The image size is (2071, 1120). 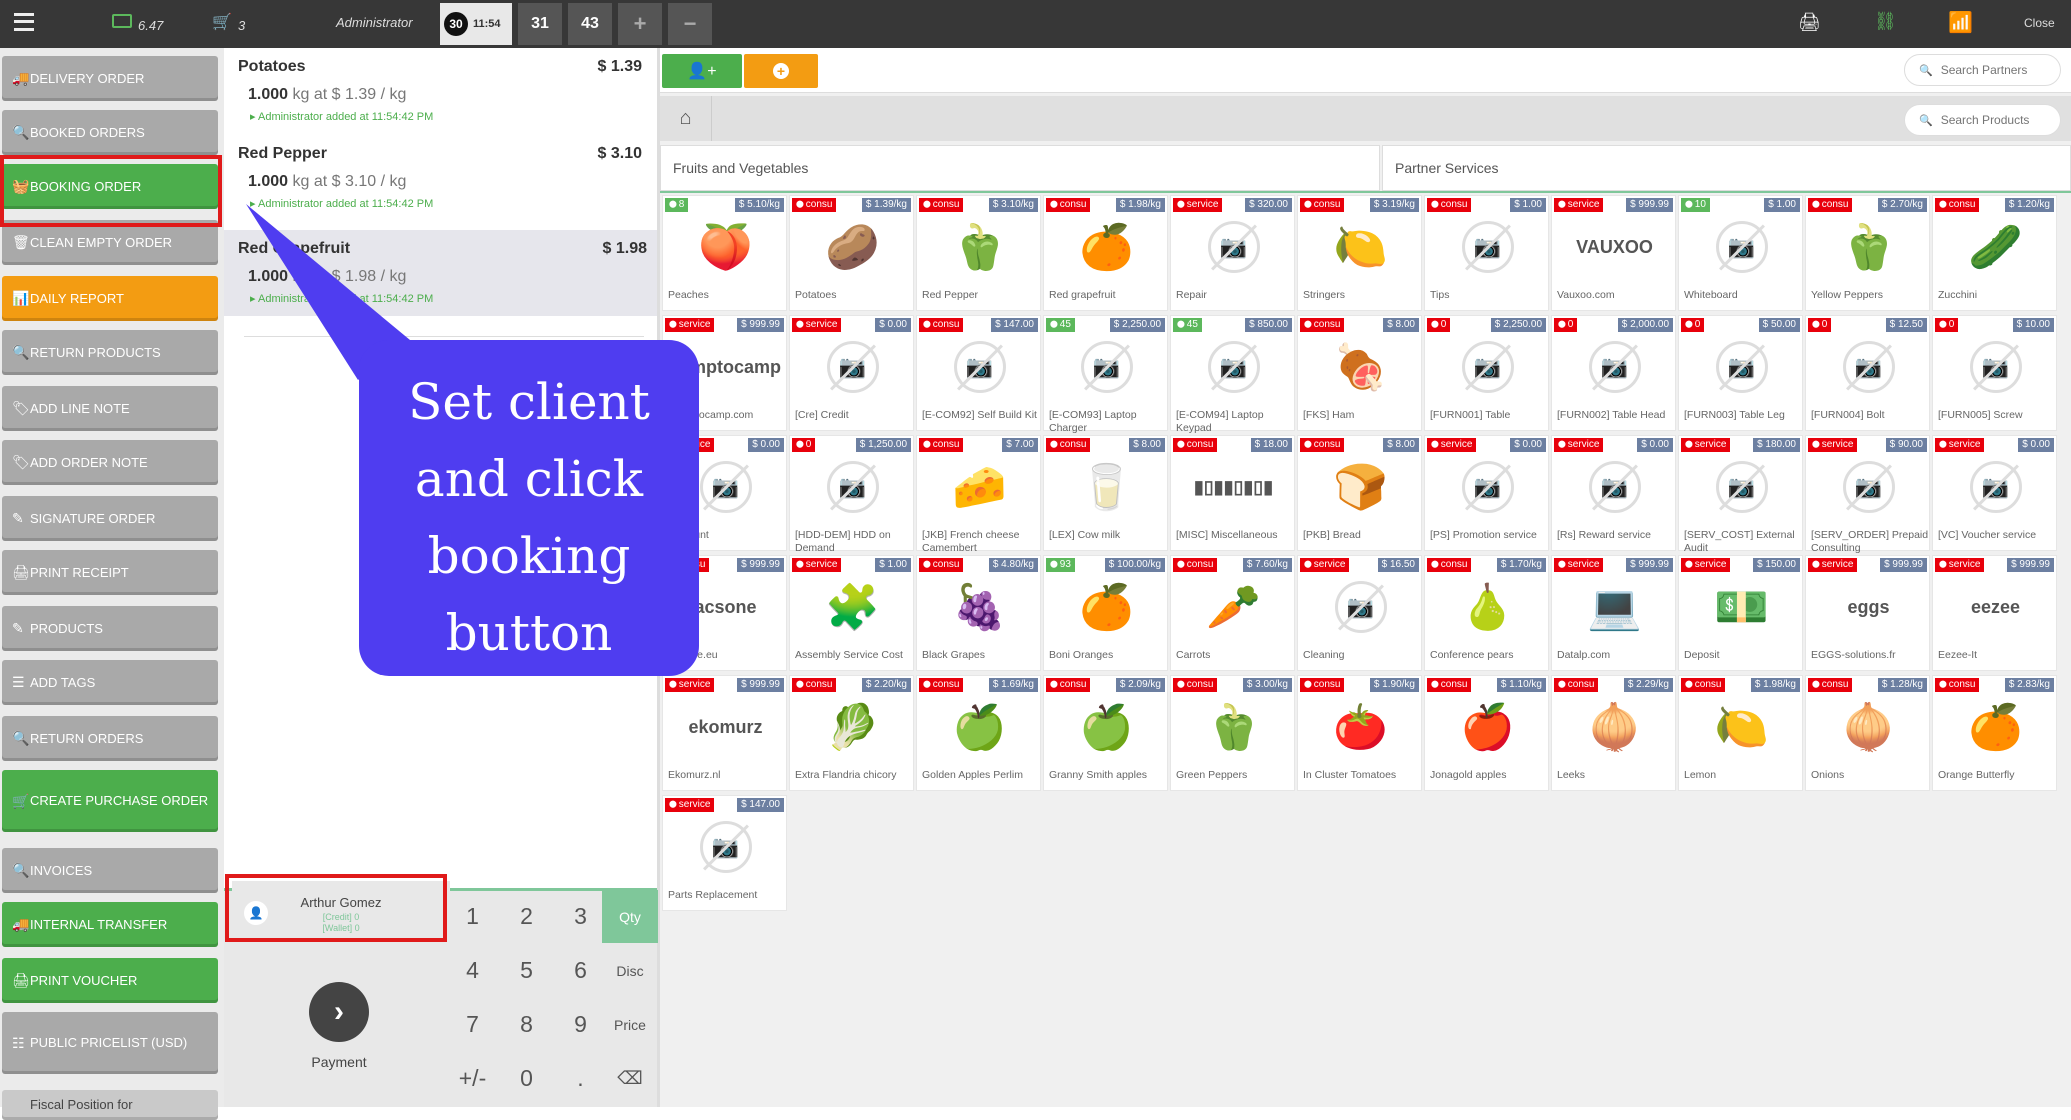 What do you see at coordinates (110, 518) in the screenshot?
I see `control-button-signature-order: ✎ SIGNATURE ORDER` at bounding box center [110, 518].